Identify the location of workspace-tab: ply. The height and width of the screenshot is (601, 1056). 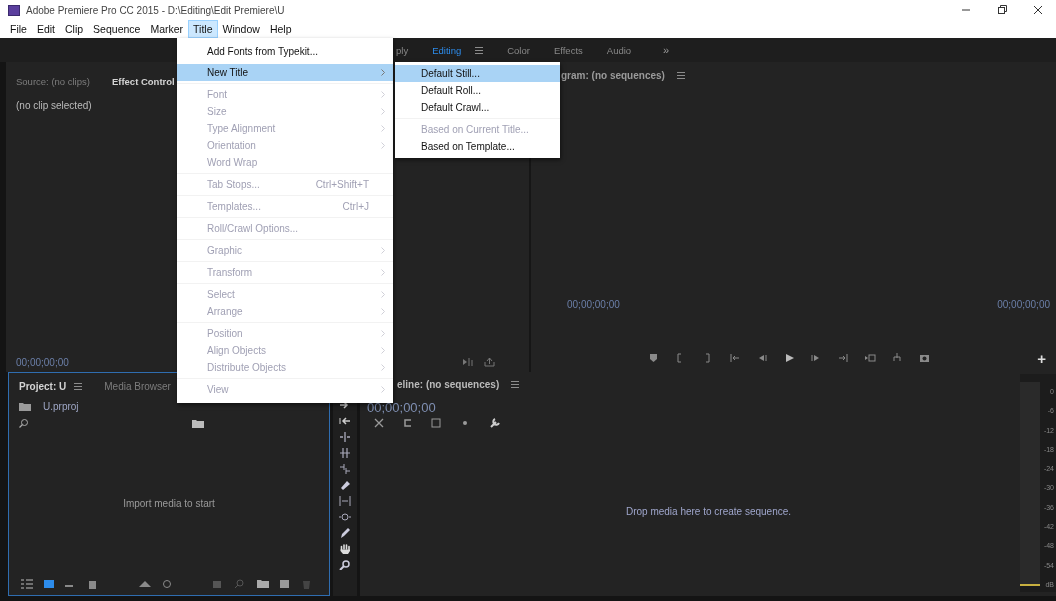
(408, 50).